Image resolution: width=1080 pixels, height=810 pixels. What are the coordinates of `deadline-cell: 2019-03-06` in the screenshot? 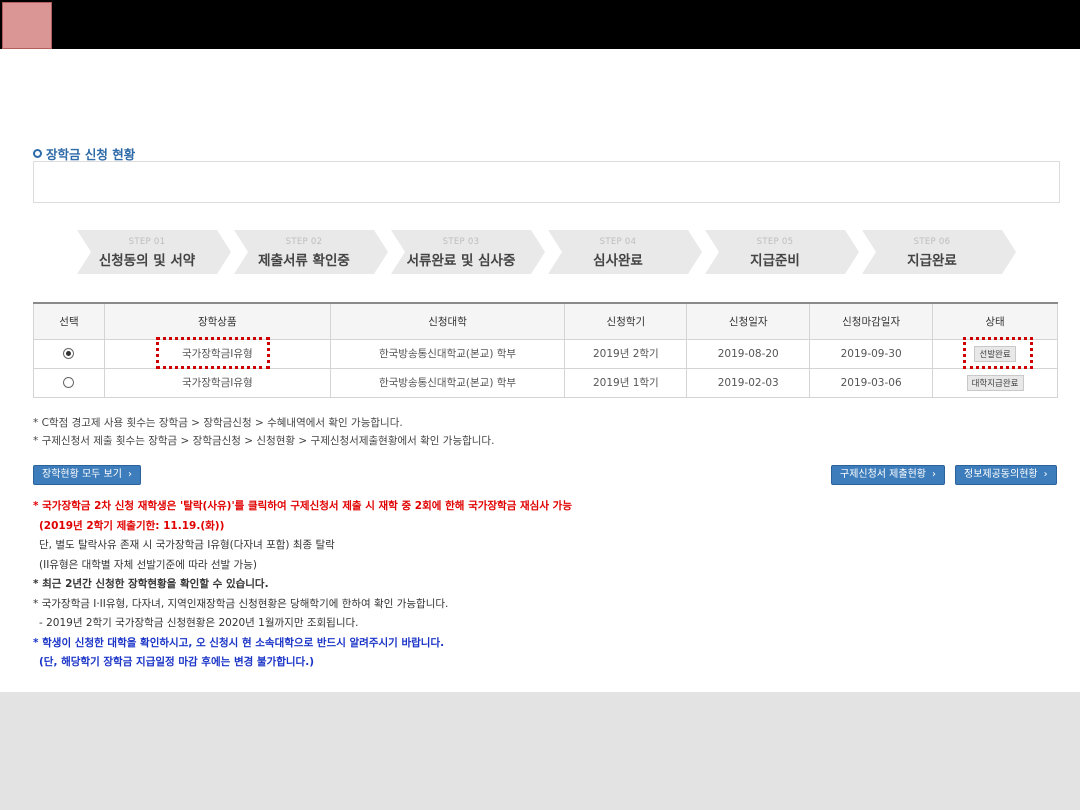 It's located at (871, 382).